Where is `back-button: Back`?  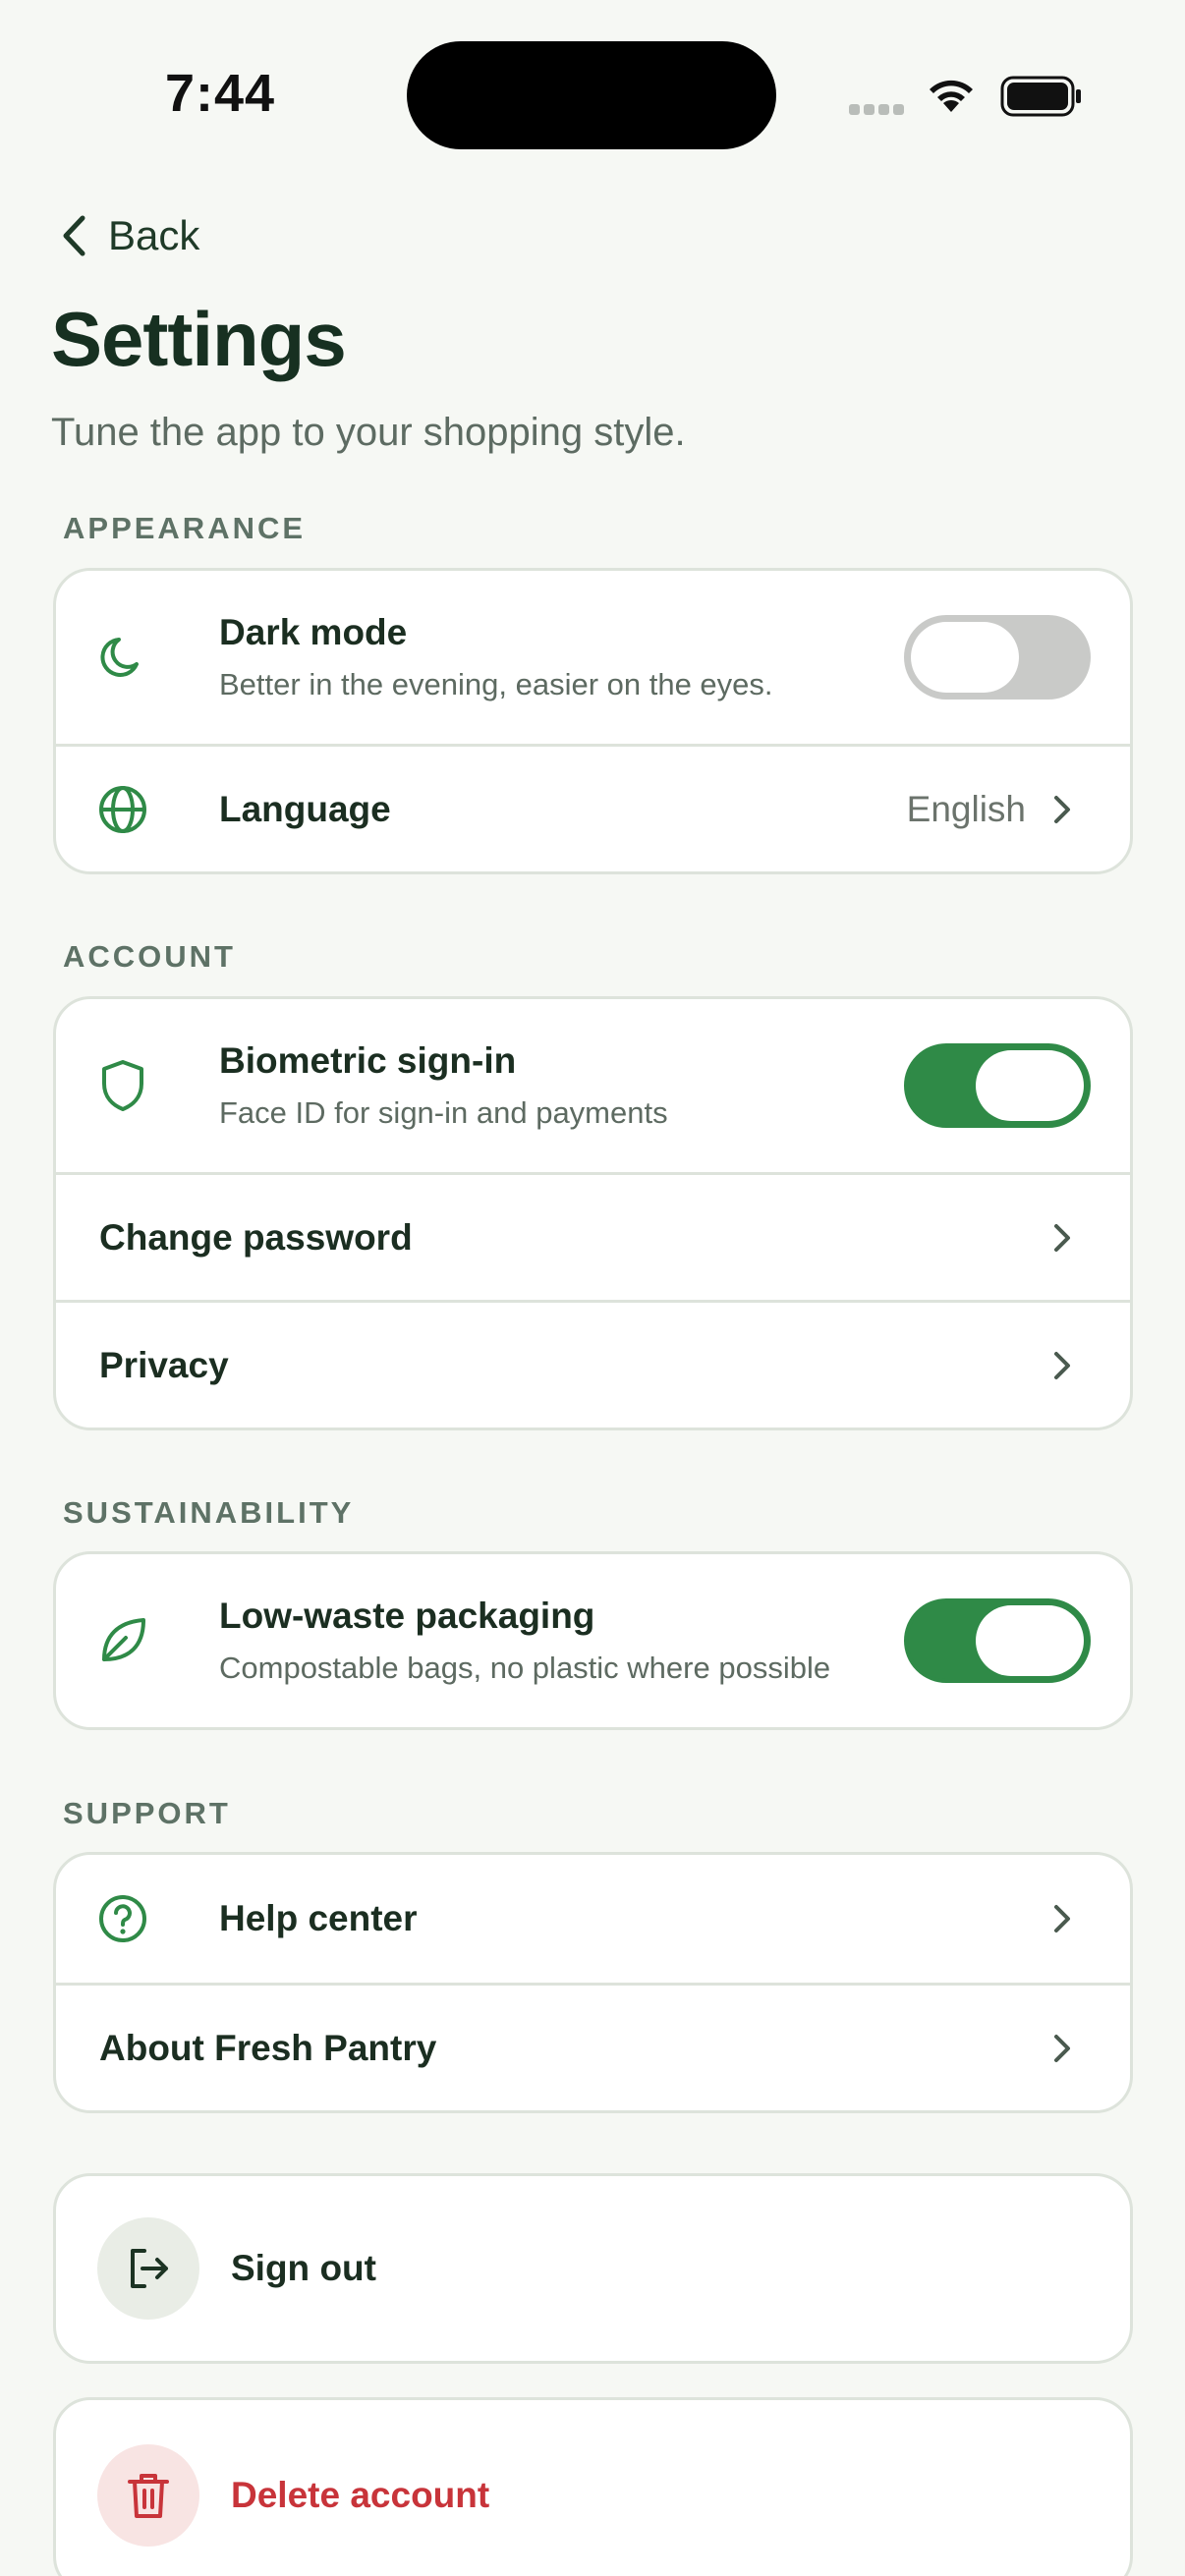 back-button: Back is located at coordinates (130, 235).